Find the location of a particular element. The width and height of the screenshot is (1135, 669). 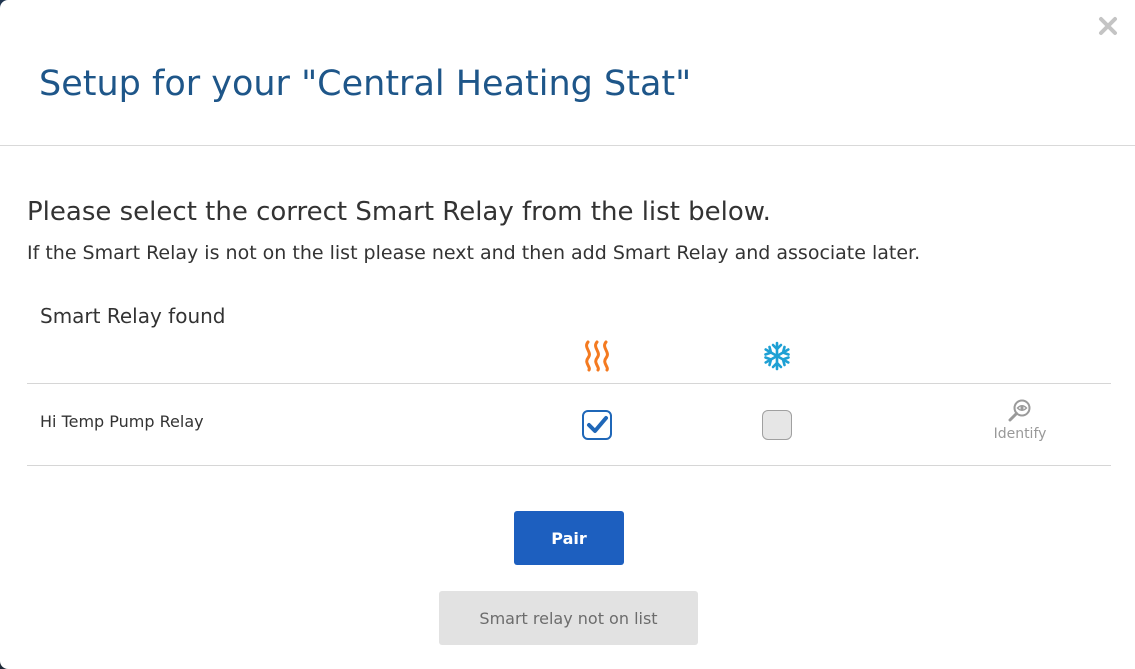

close-icon is located at coordinates (1108, 26).